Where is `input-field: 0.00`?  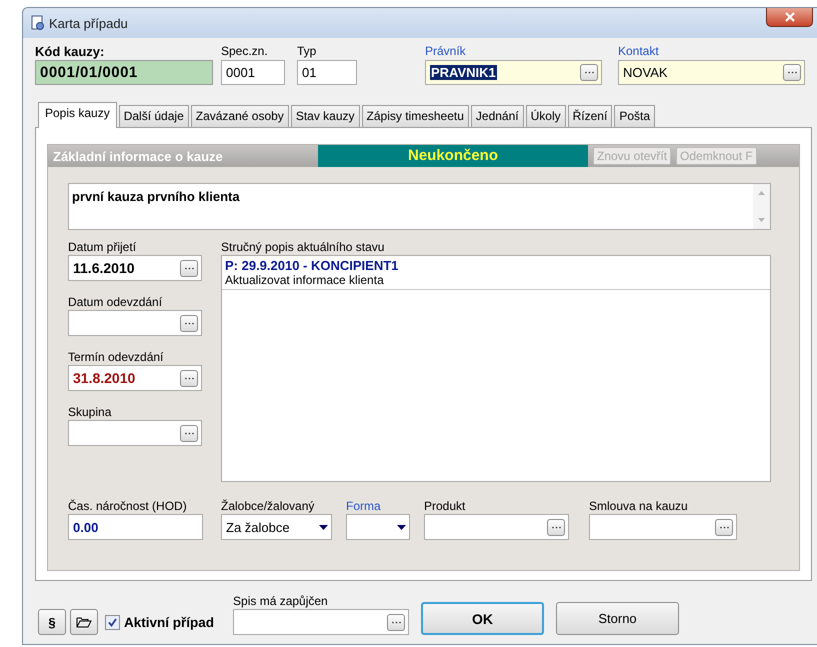
input-field: 0.00 is located at coordinates (135, 527).